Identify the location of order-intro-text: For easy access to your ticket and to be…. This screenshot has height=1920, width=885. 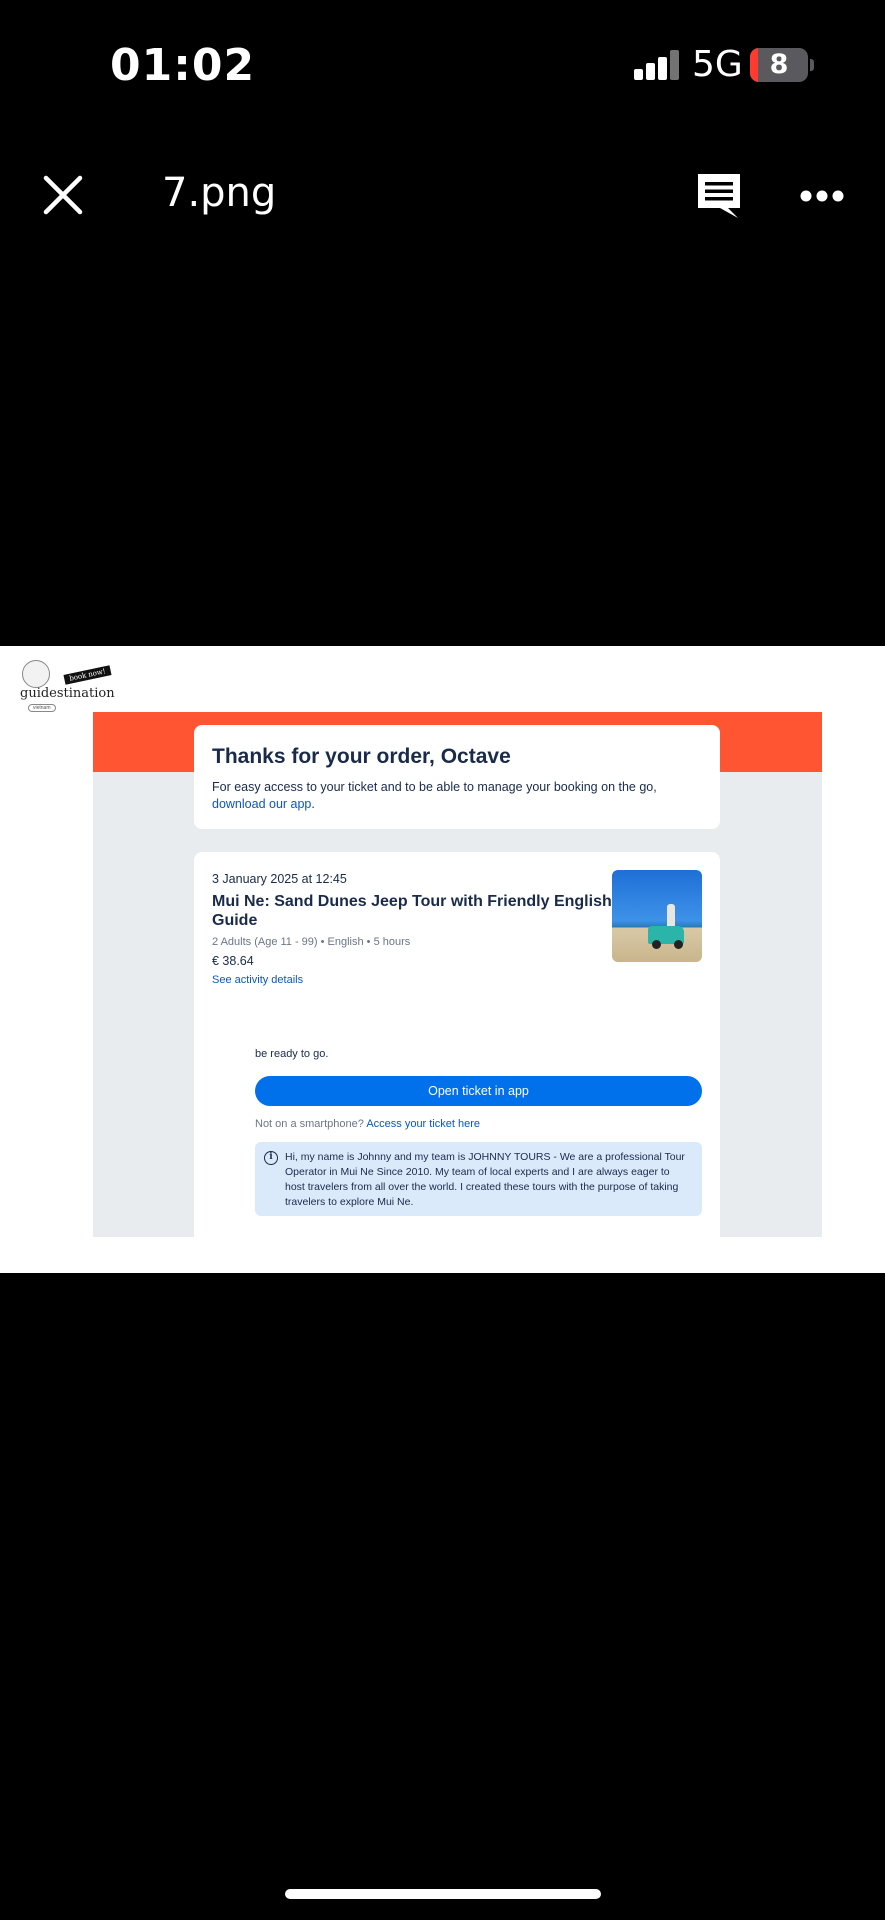
(434, 787).